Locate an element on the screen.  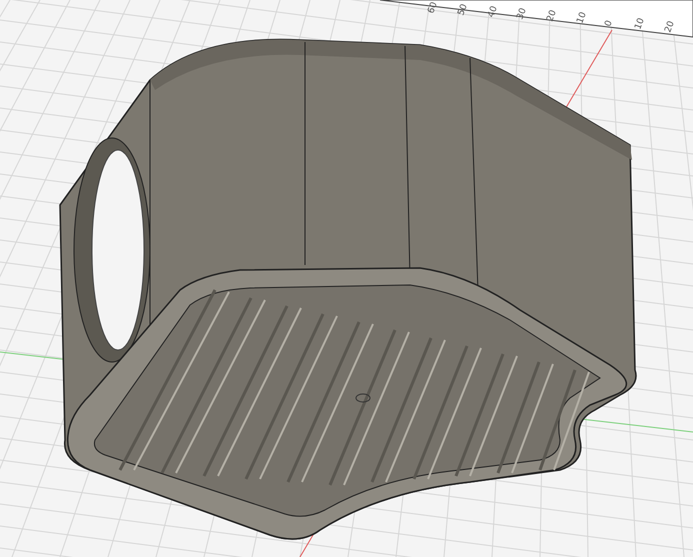
ruler-label: 40 is located at coordinates (493, 12).